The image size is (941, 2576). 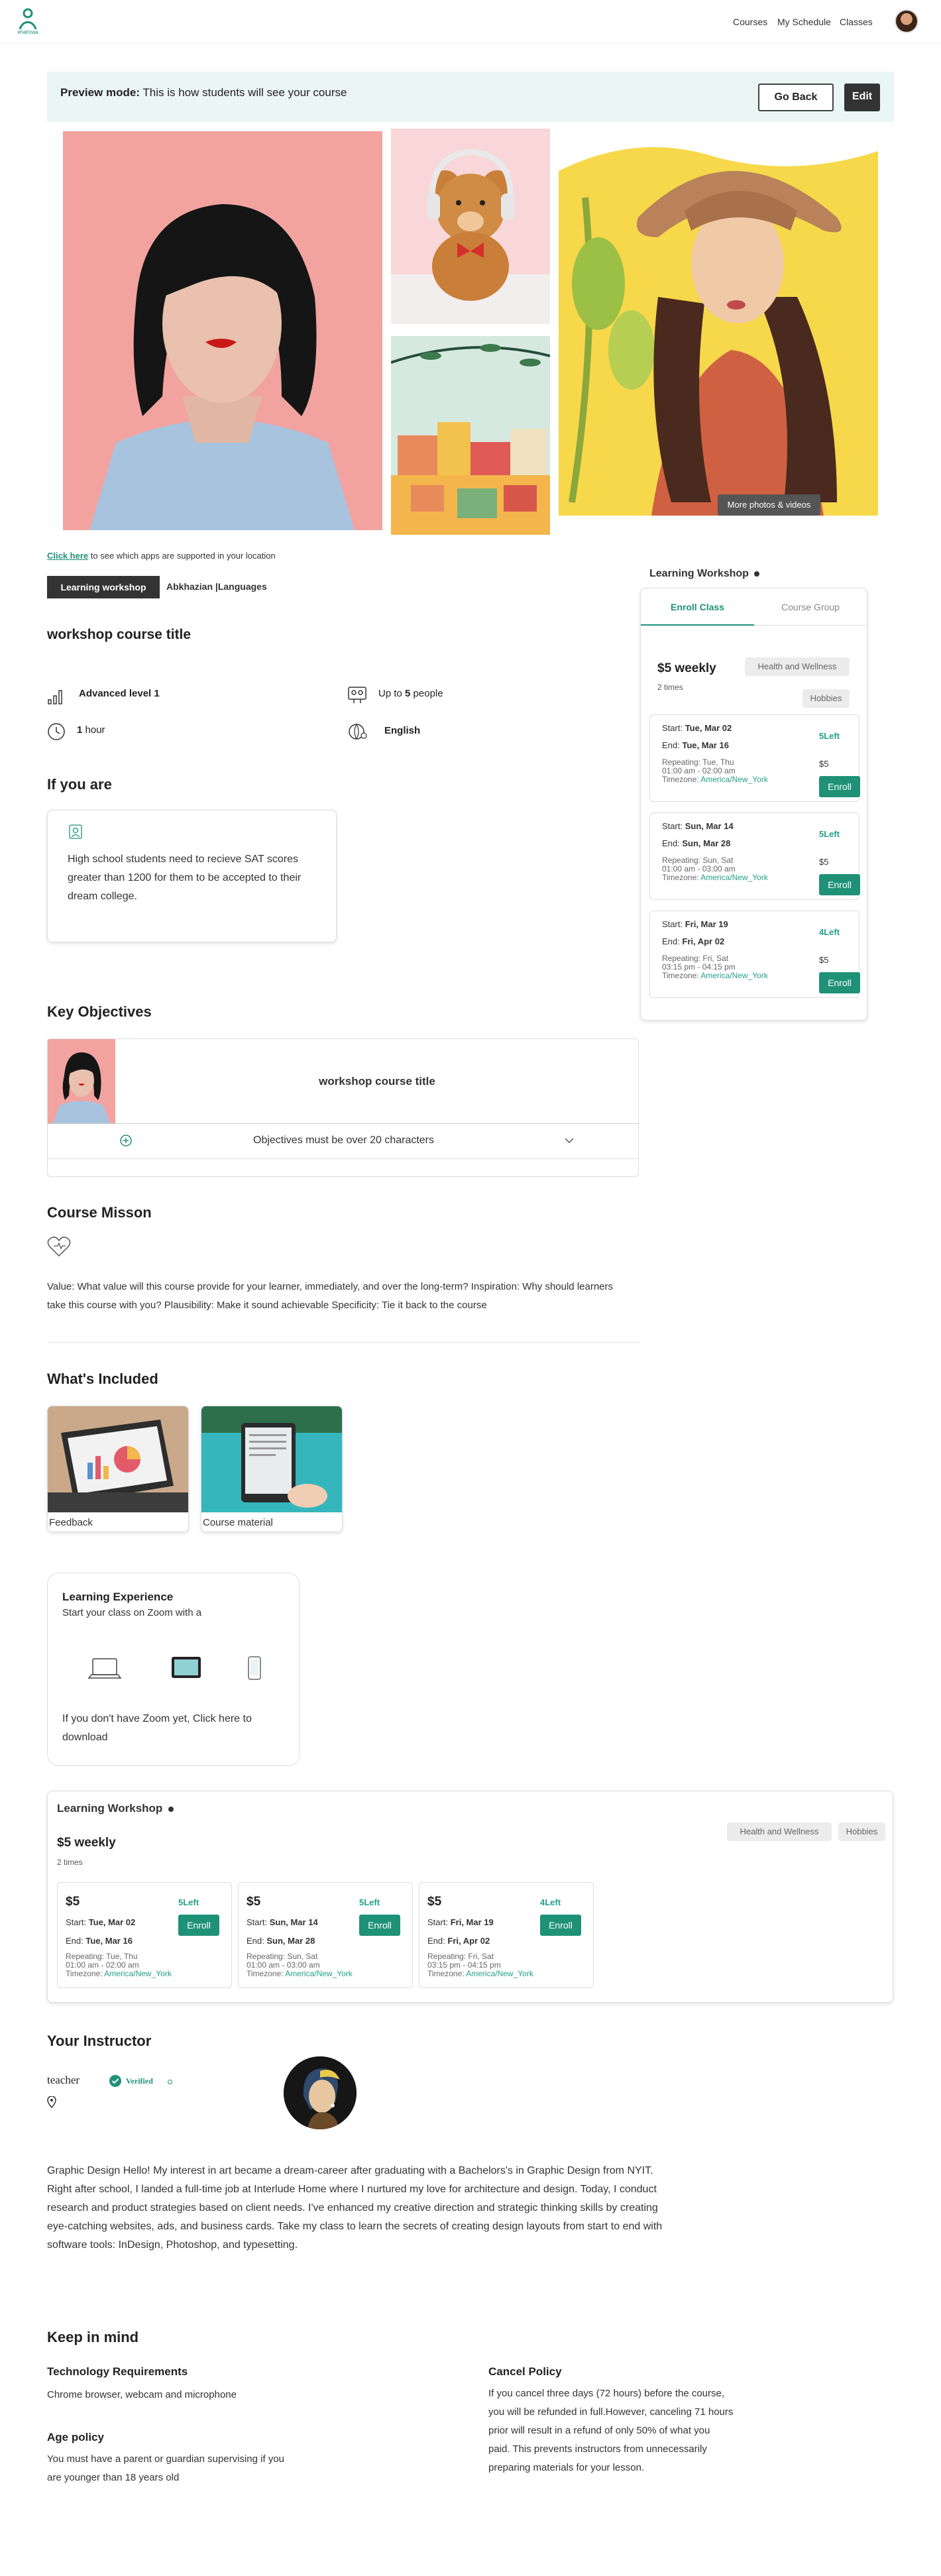 I want to click on info-dot-icon, so click(x=171, y=1810).